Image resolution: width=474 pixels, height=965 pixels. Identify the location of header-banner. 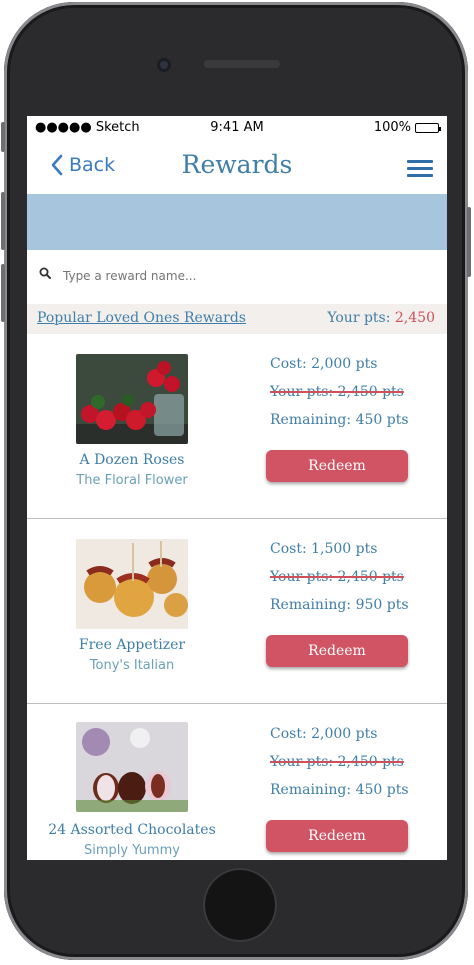
(237, 222).